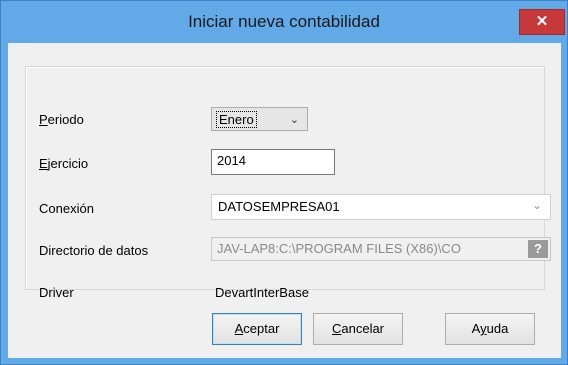  Describe the element at coordinates (490, 329) in the screenshot. I see `help-button: Ayuda` at that location.